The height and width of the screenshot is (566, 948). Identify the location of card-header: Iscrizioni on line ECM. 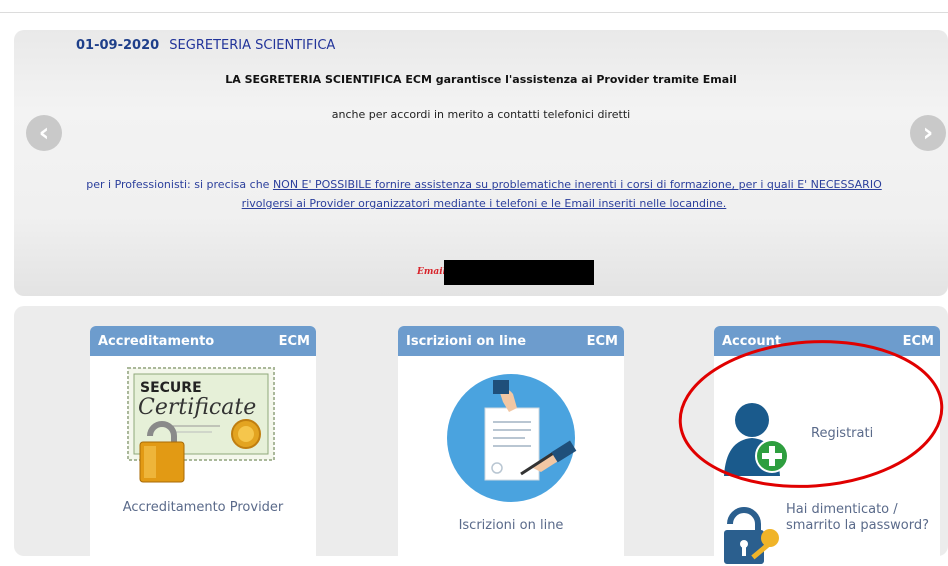
(511, 341).